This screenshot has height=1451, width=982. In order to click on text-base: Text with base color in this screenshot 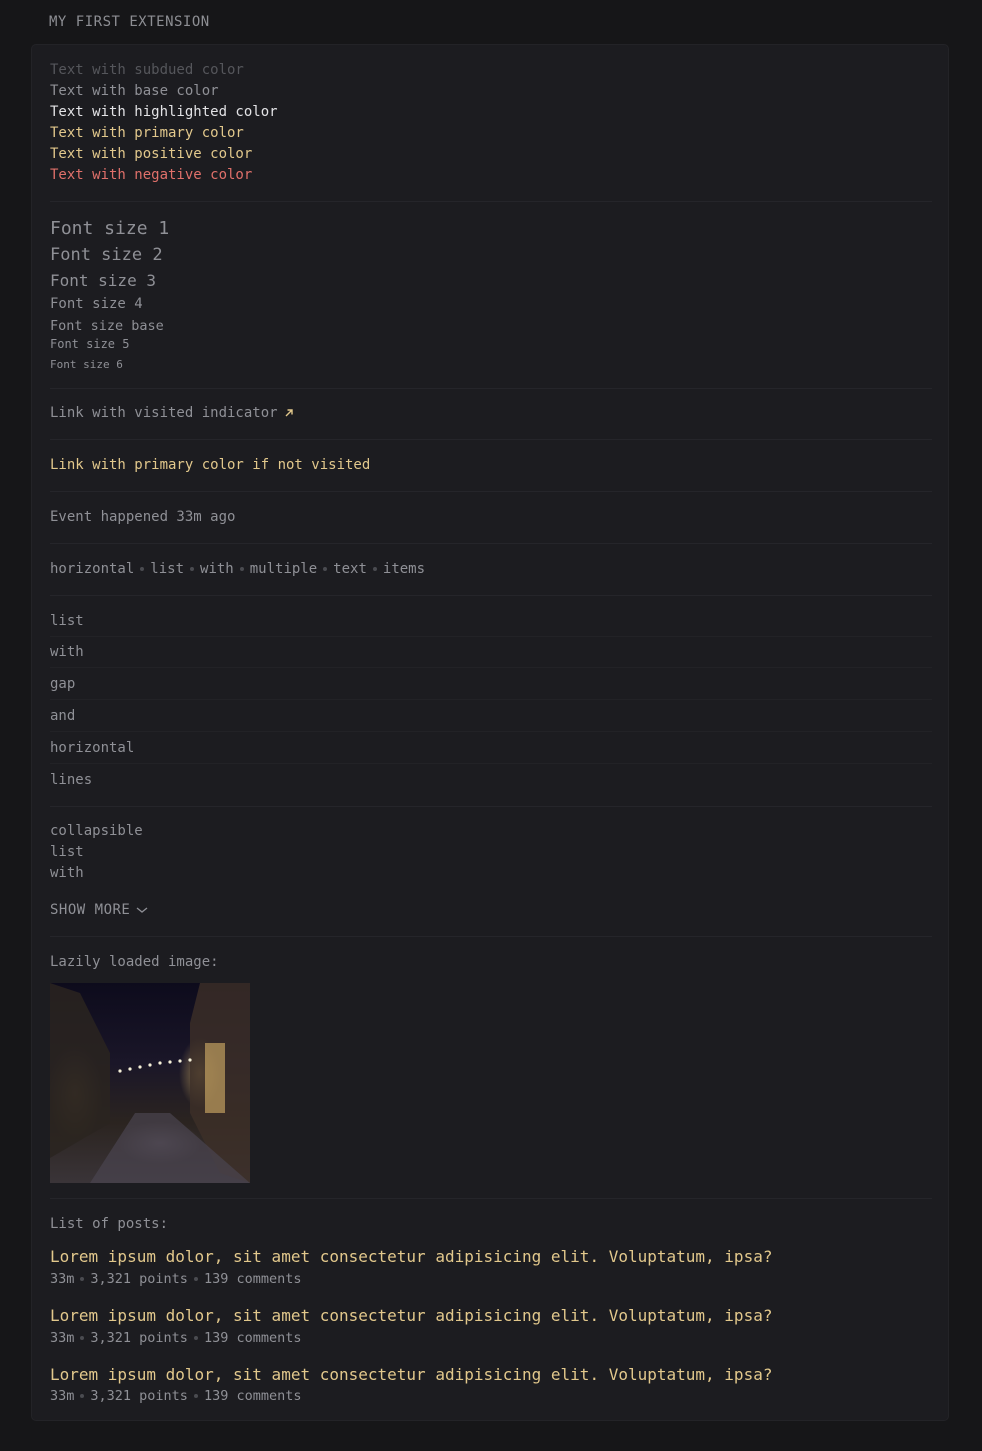, I will do `click(134, 91)`.